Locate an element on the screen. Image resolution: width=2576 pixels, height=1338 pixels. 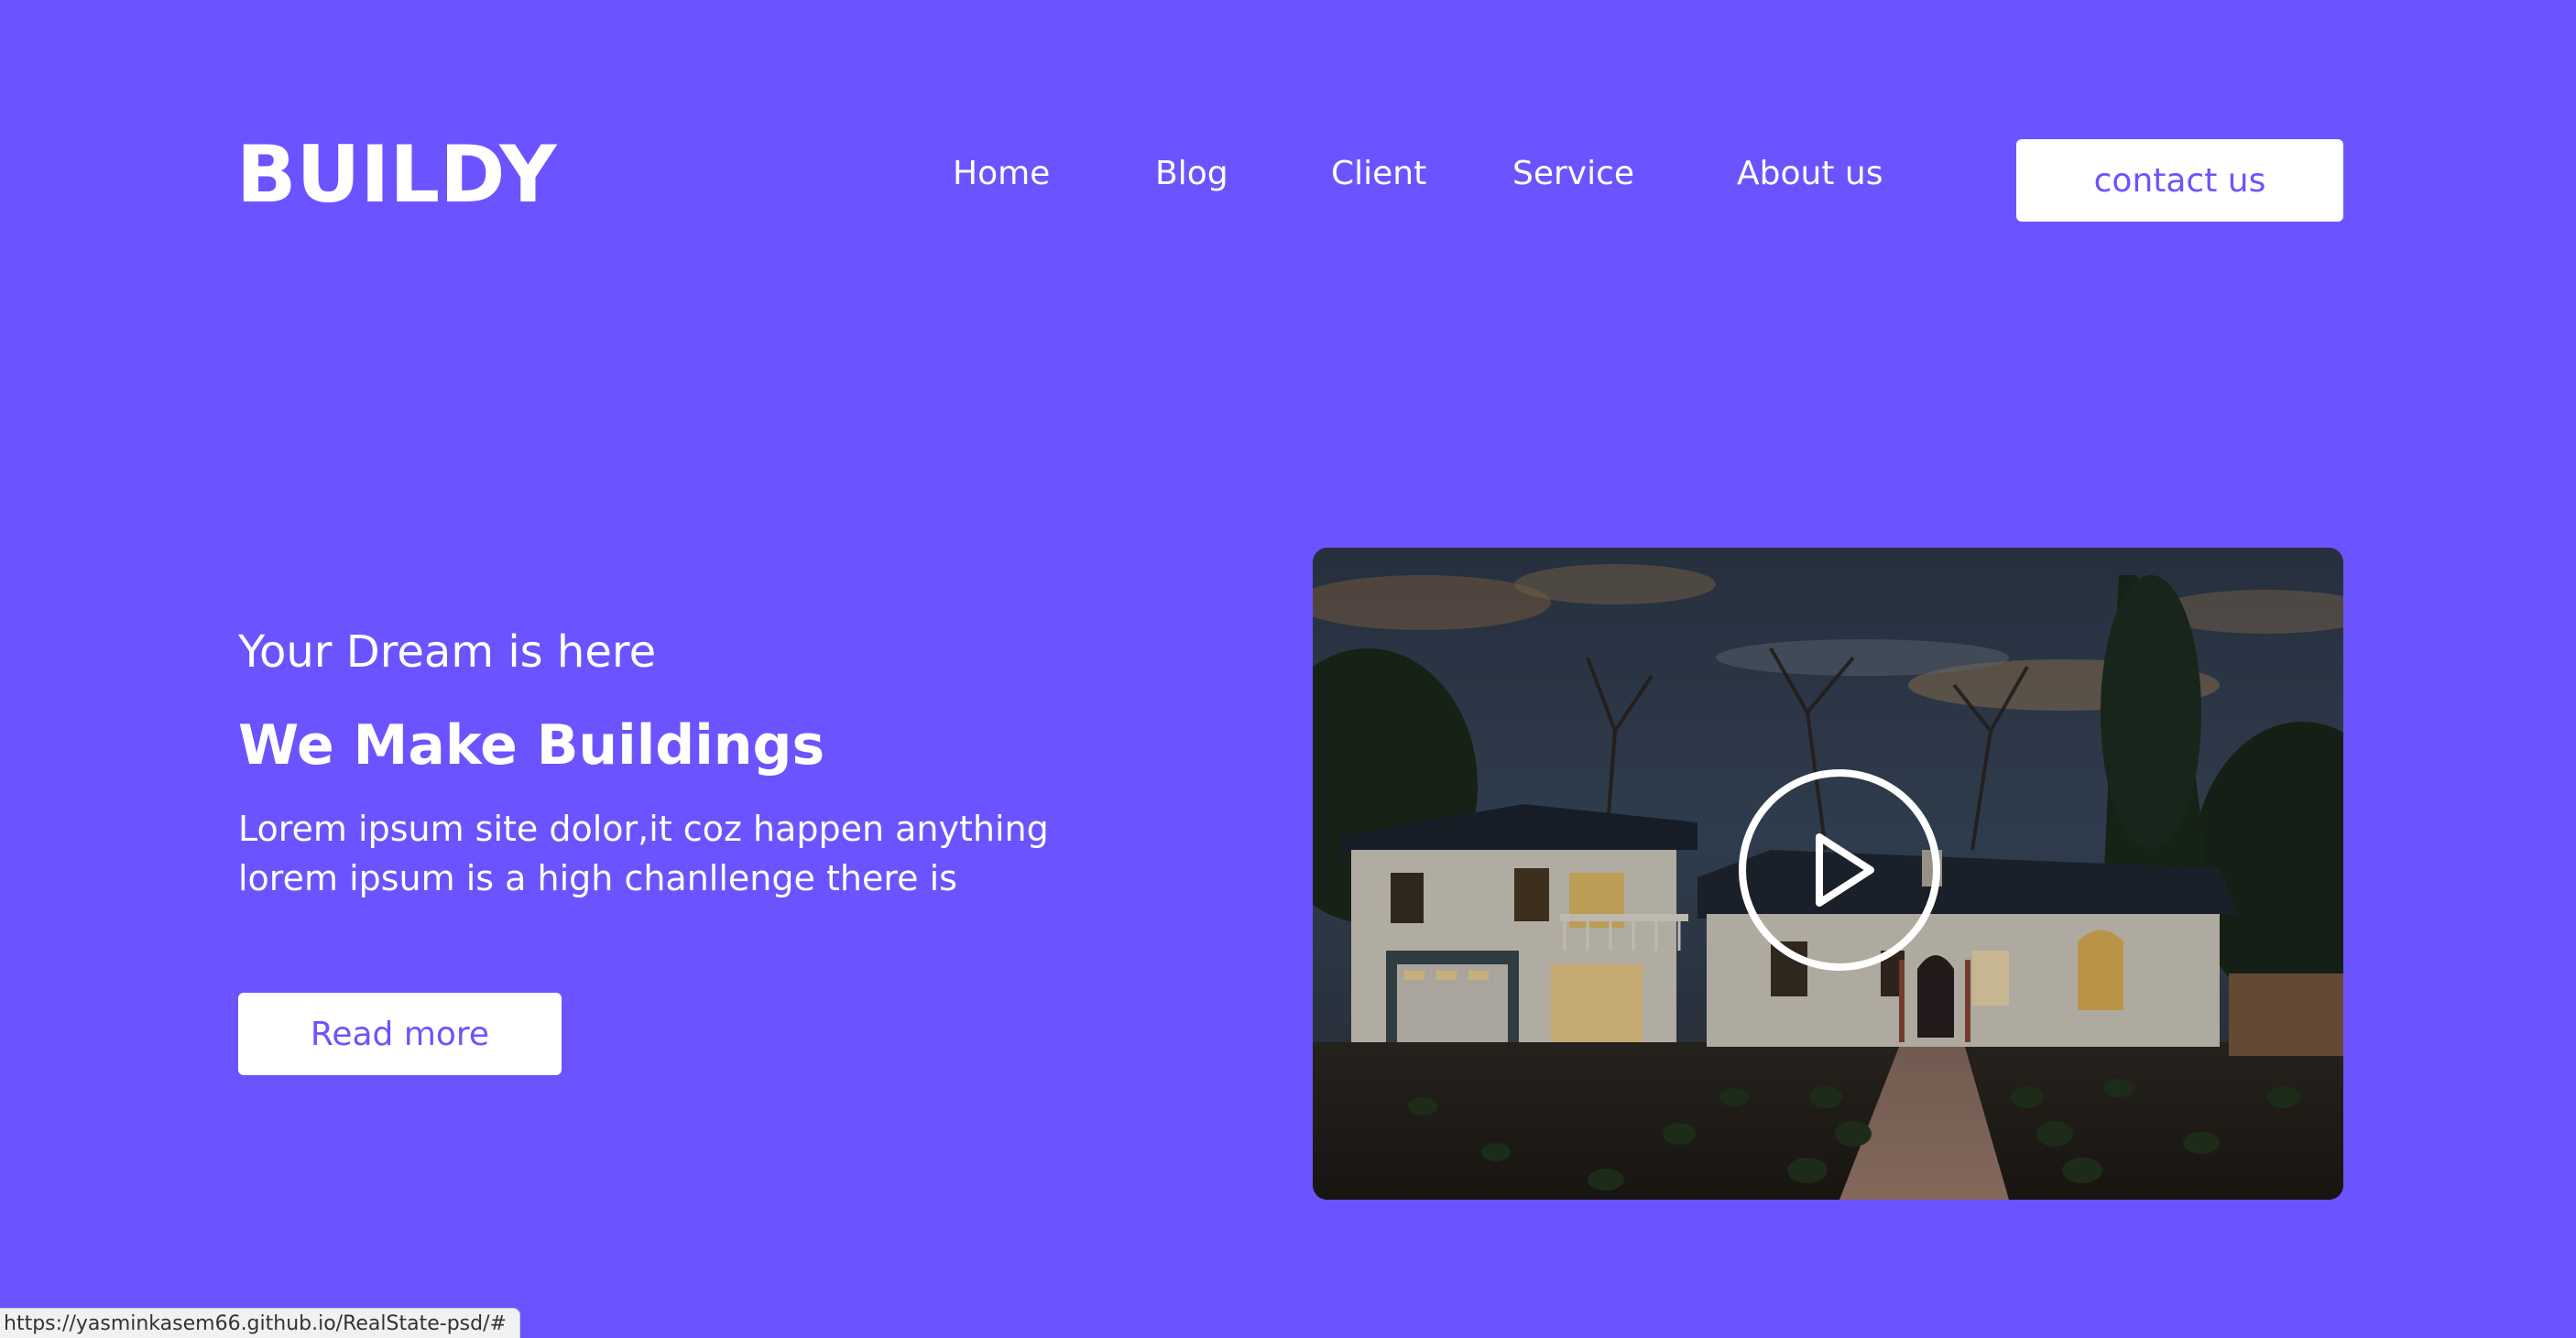
hero-subtitle: Your Dream is here is located at coordinates (448, 652).